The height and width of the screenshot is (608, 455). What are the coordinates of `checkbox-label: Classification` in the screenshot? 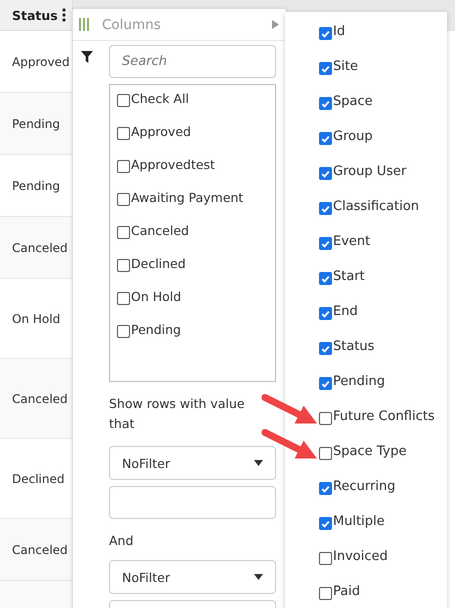 It's located at (376, 206).